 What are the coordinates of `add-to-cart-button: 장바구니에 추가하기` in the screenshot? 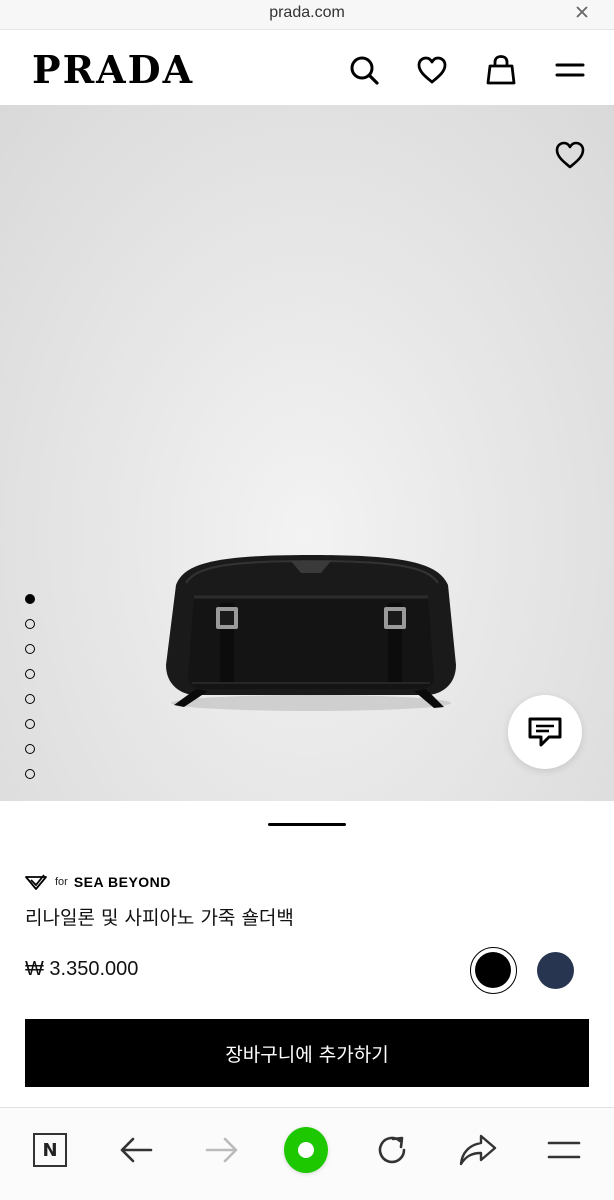 It's located at (307, 1053).